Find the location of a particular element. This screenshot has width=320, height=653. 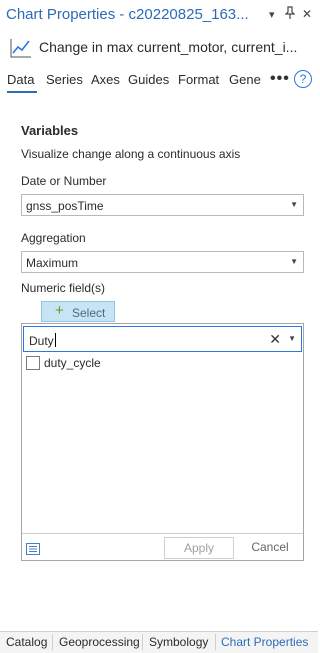

title-bar: Chart Properties - c20220825_163... ▾ ✕ is located at coordinates (159, 15).